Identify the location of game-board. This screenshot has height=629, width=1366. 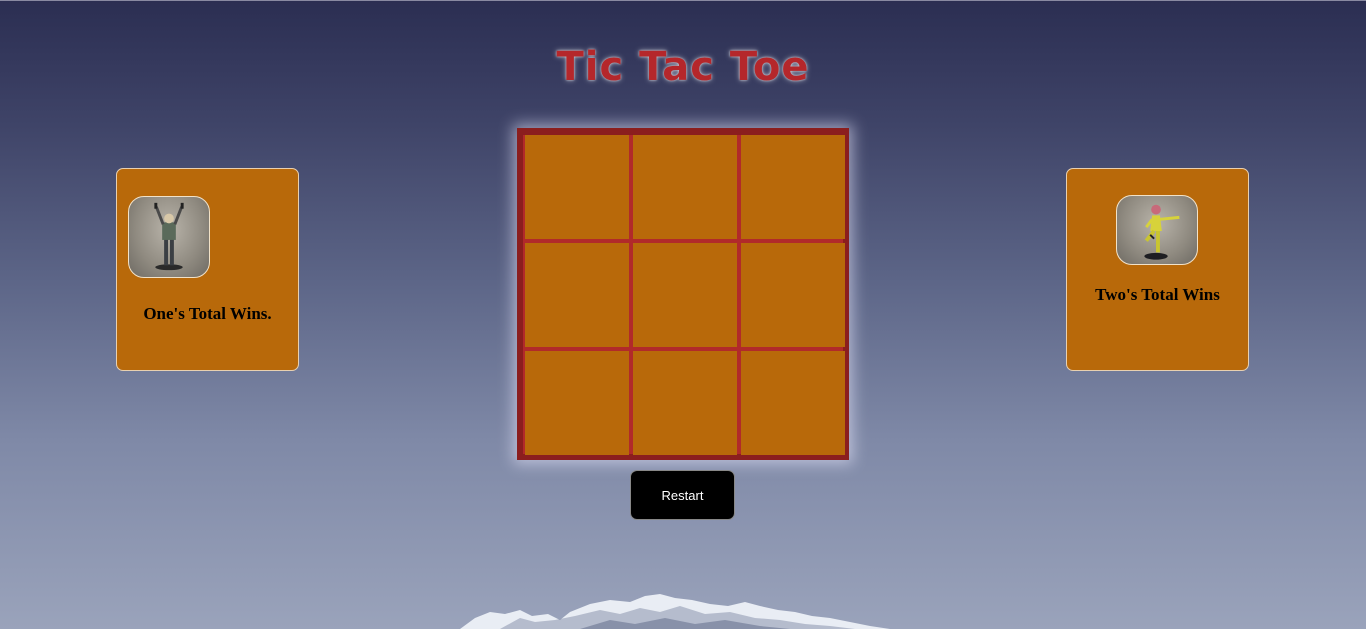
(683, 294).